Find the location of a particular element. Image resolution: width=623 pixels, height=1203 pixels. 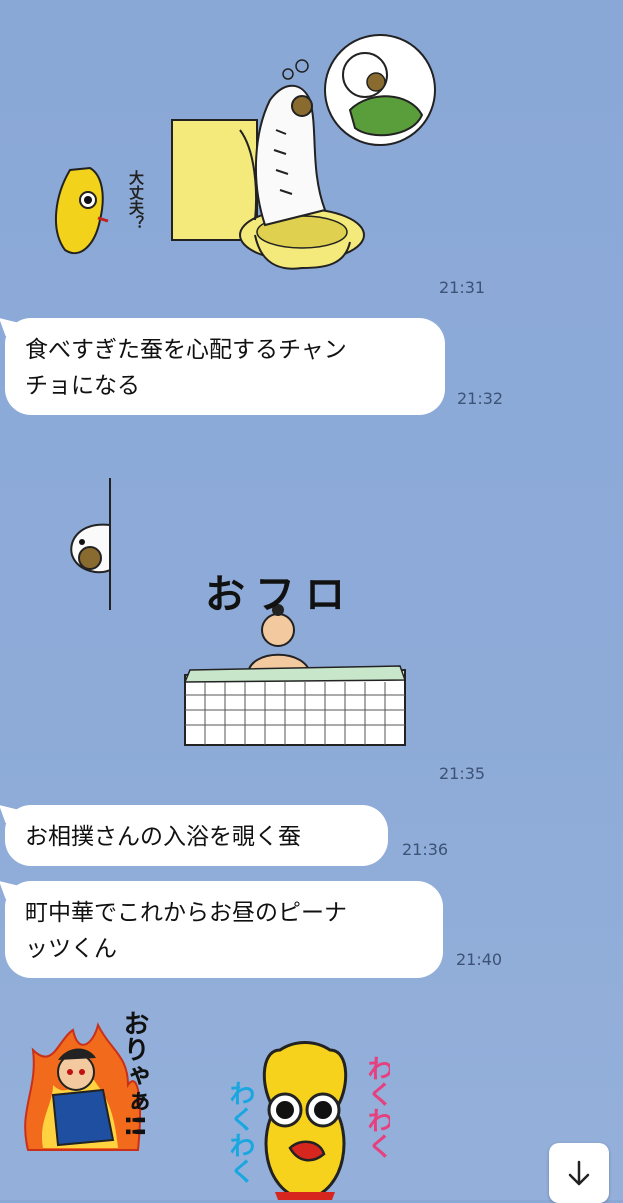

message-text-line: チョになる is located at coordinates (82, 386).